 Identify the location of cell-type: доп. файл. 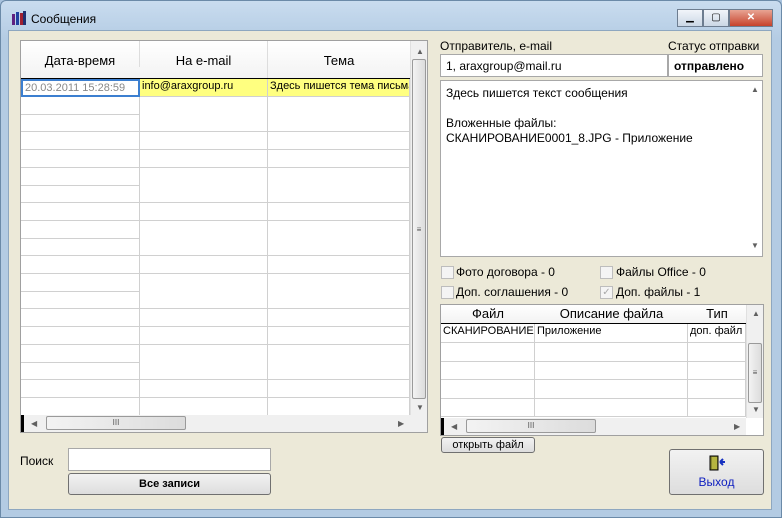
(717, 333).